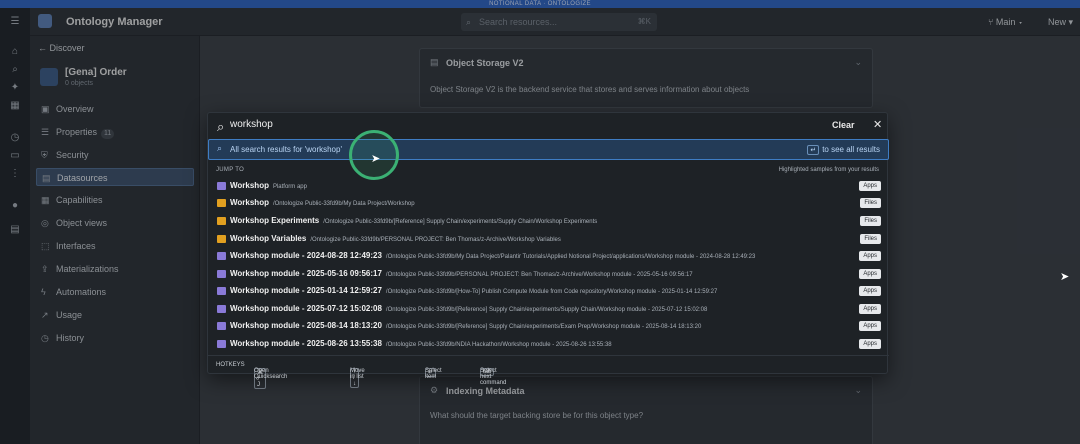  What do you see at coordinates (828, 170) in the screenshot?
I see `highlighted-samples-note: Highlighted samples from your results` at bounding box center [828, 170].